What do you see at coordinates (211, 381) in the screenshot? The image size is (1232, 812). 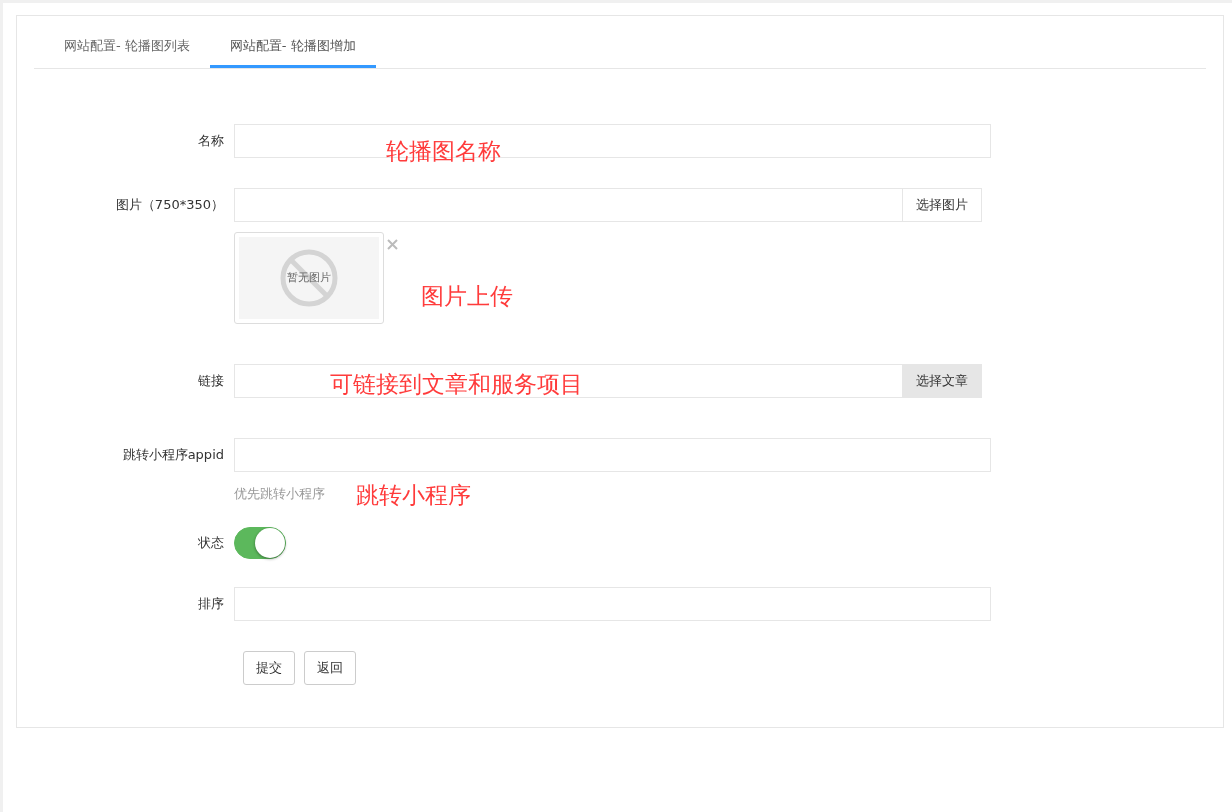 I see `field-label: 链接` at bounding box center [211, 381].